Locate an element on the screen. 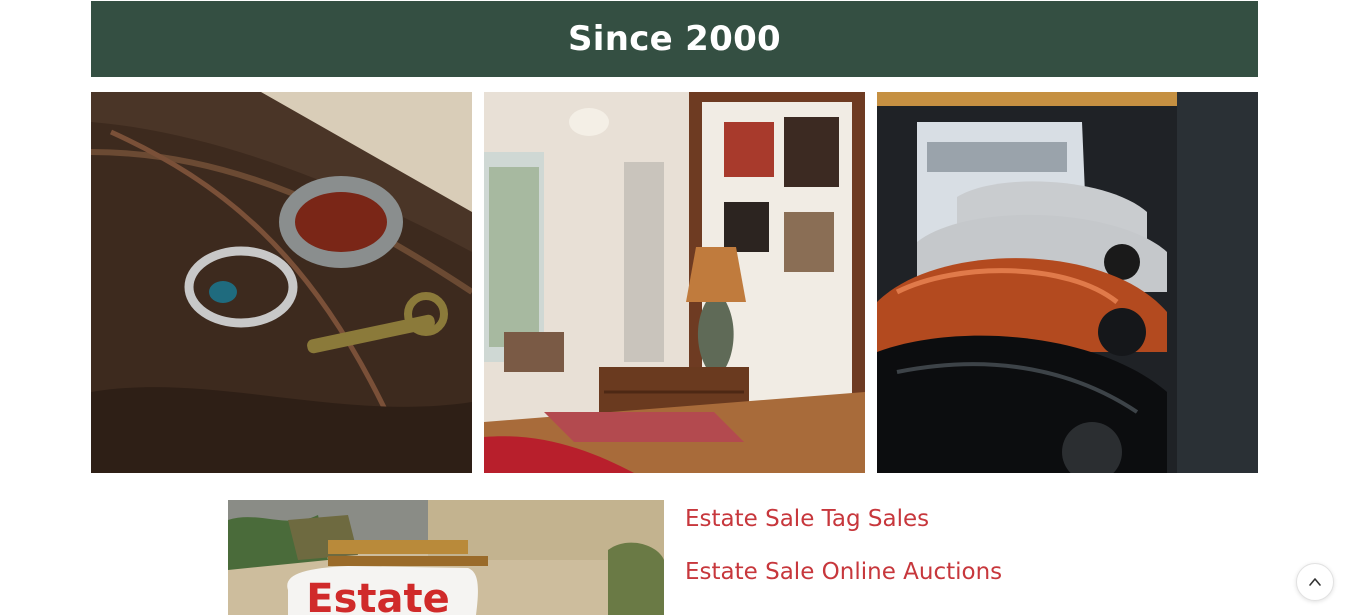  estate-sign-photo: Estate is located at coordinates (446, 557).